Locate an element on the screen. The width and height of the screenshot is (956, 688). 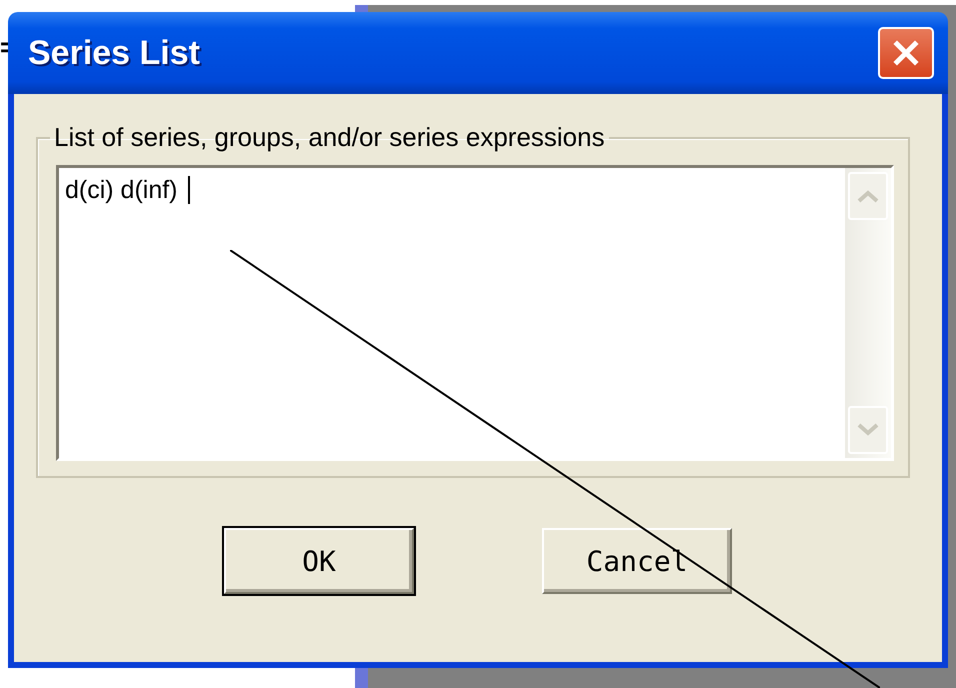
close-button is located at coordinates (906, 53).